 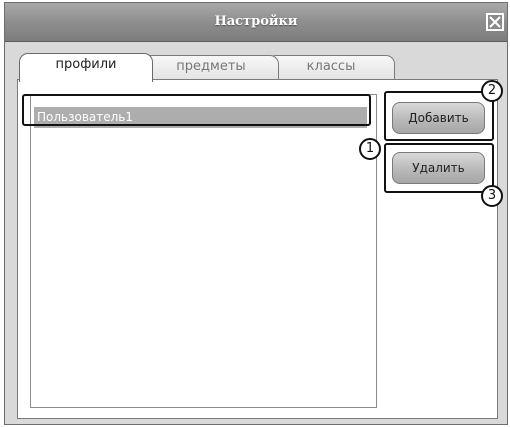 What do you see at coordinates (438, 168) in the screenshot?
I see `delete-button: Удалить` at bounding box center [438, 168].